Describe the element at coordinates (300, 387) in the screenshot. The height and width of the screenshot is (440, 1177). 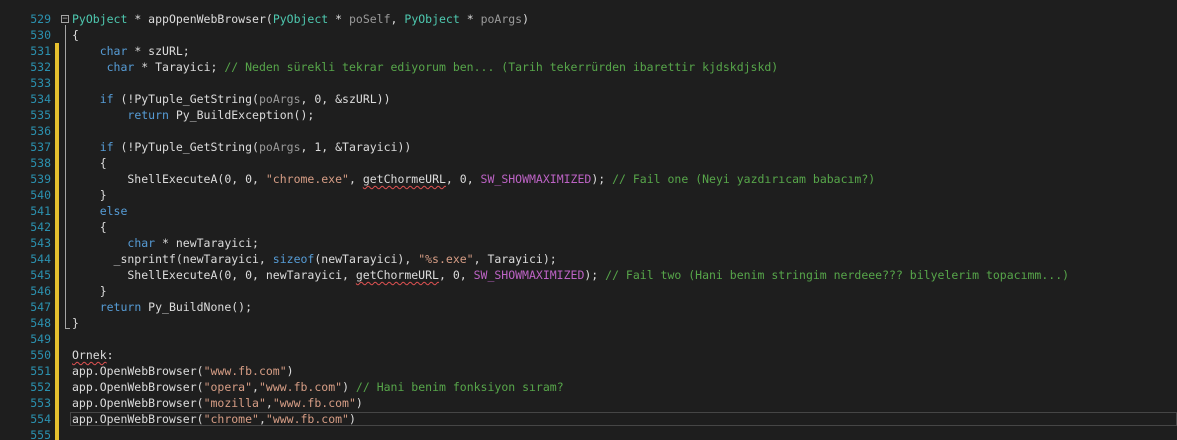
I see `string-token: "www.fb.com"` at that location.